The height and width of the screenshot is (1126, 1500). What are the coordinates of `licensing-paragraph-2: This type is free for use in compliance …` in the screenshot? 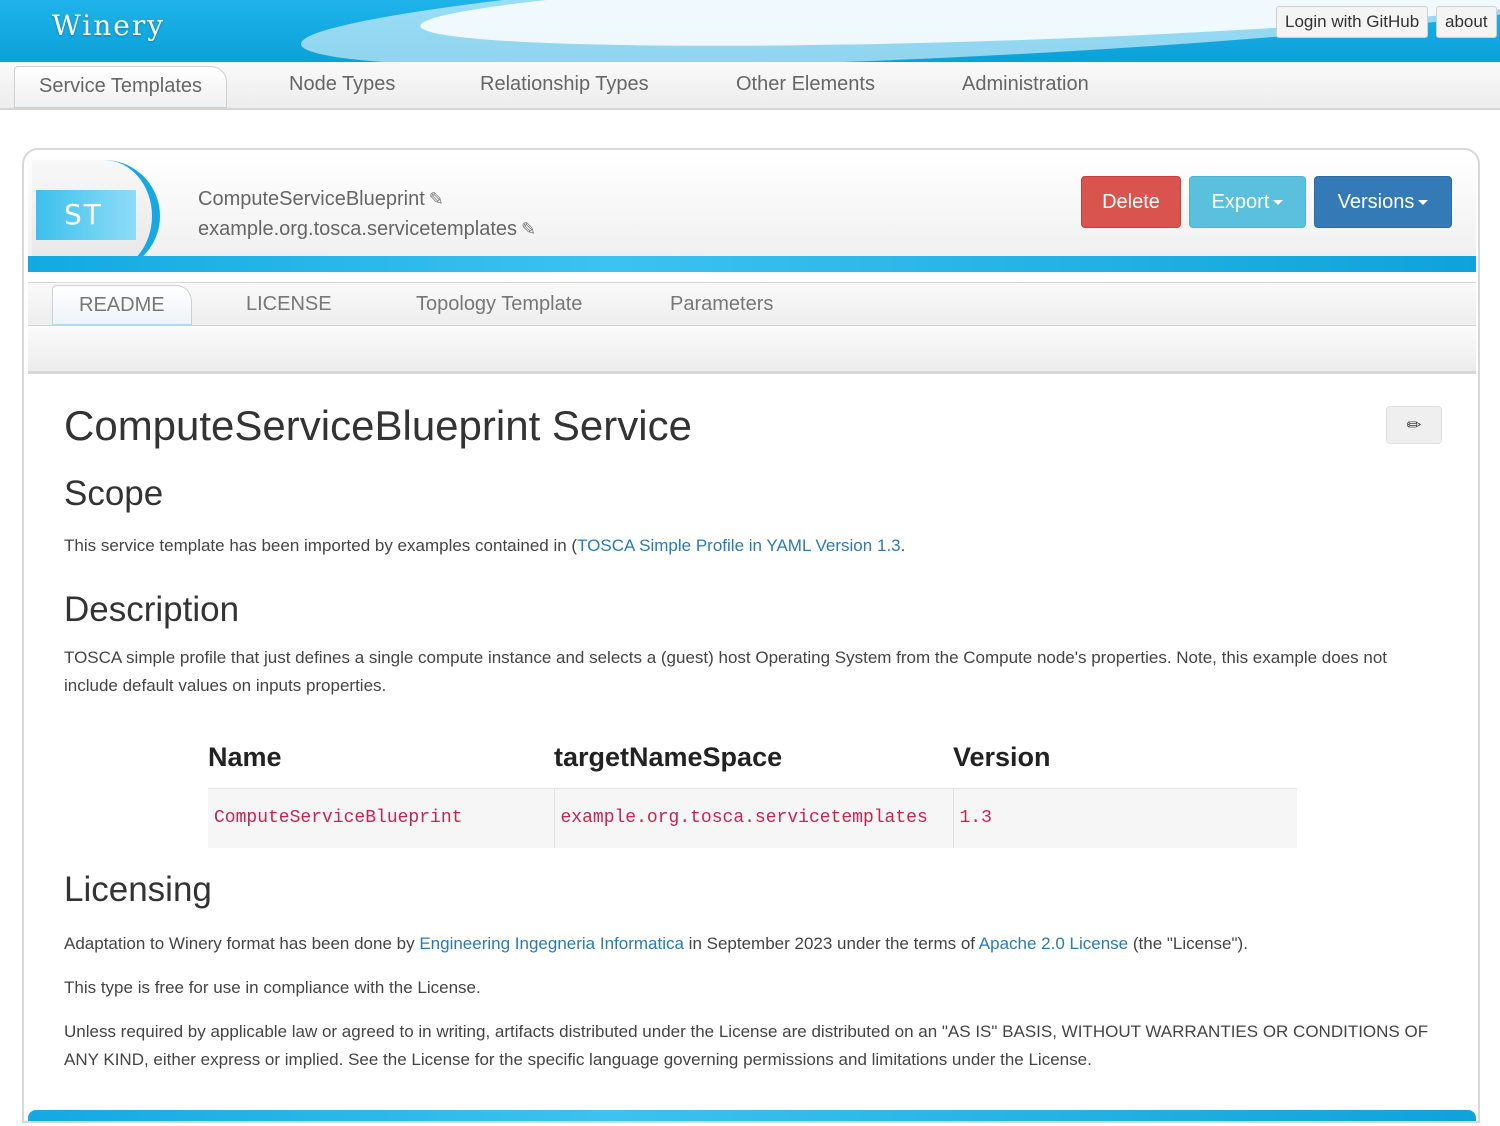 It's located at (272, 987).